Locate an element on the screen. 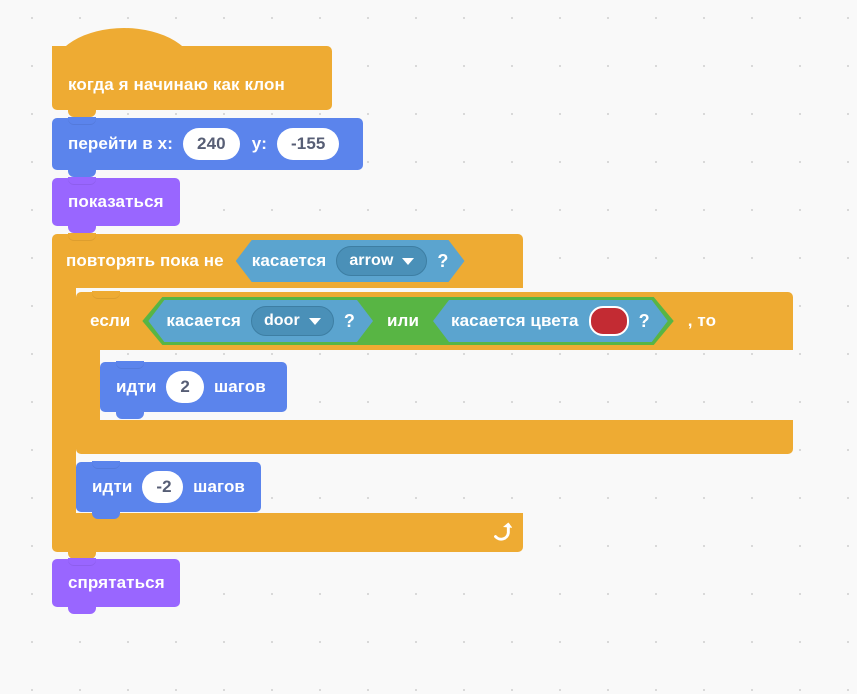 This screenshot has height=694, width=857. block-move-steps-inner: идти 2 шагов is located at coordinates (193, 390).